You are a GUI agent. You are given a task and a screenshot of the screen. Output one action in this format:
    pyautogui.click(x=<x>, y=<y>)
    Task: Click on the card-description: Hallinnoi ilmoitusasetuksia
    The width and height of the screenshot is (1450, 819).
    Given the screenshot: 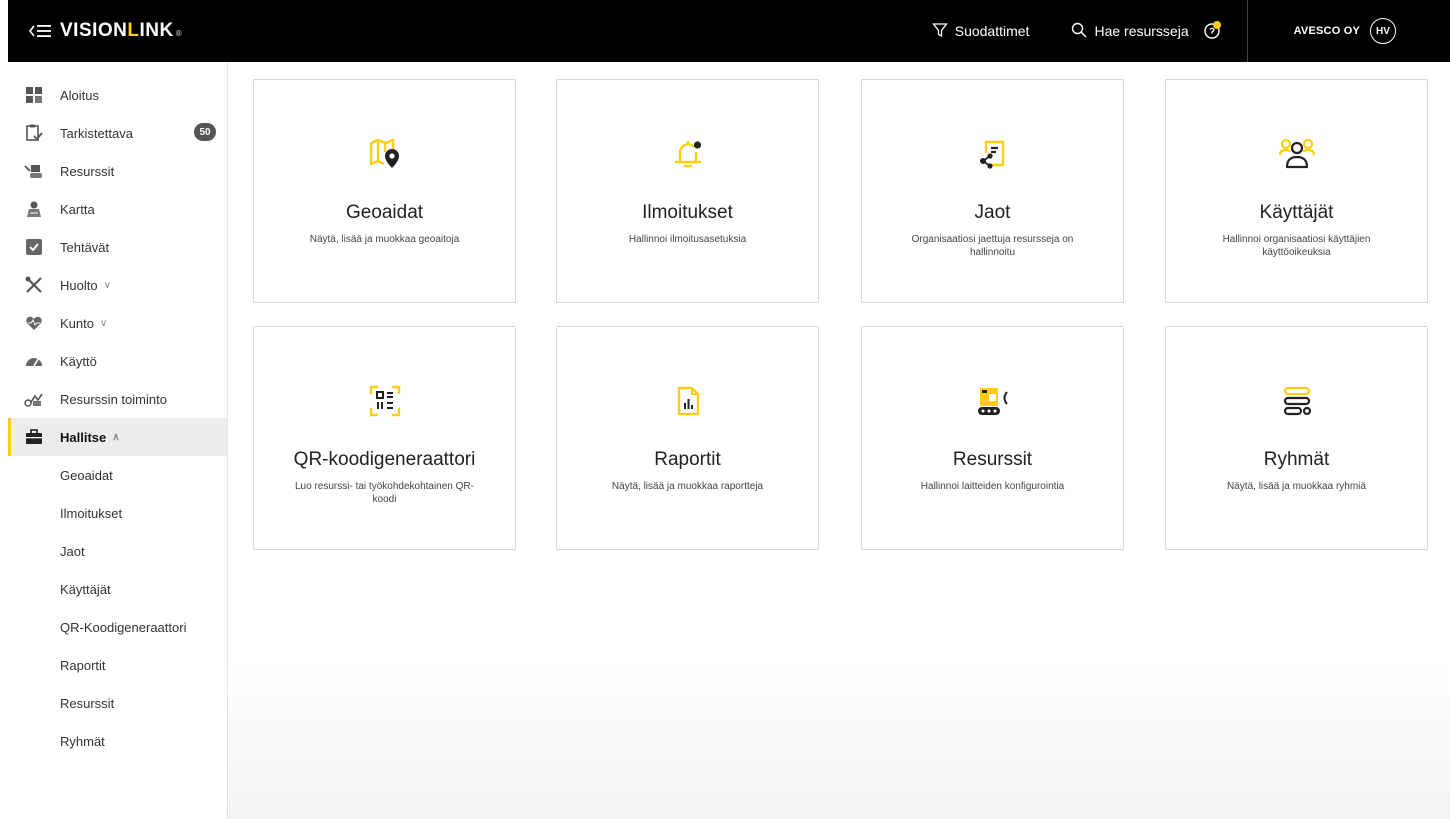 What is the action you would take?
    pyautogui.click(x=687, y=239)
    